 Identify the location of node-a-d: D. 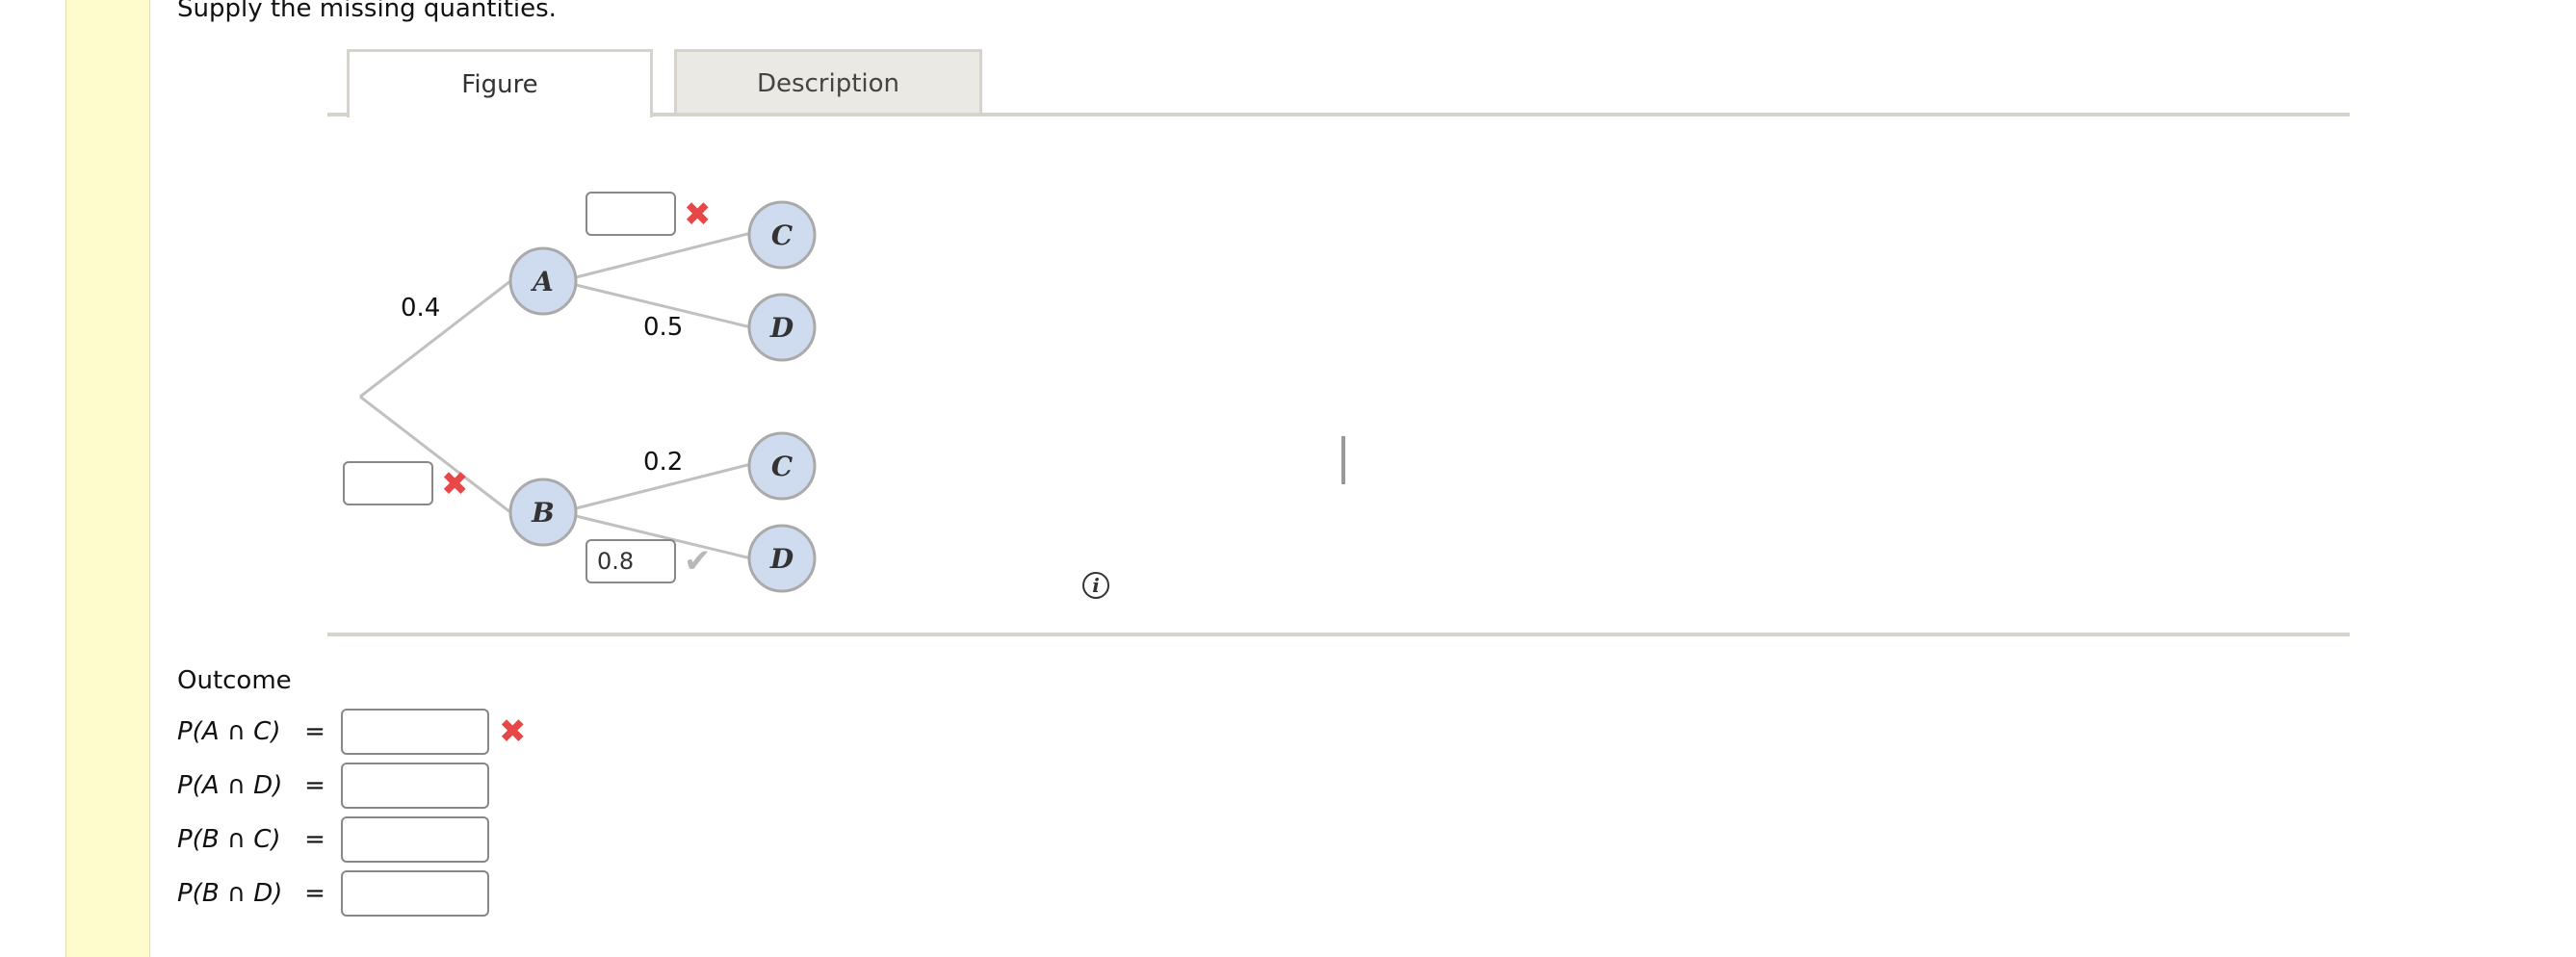
(782, 327).